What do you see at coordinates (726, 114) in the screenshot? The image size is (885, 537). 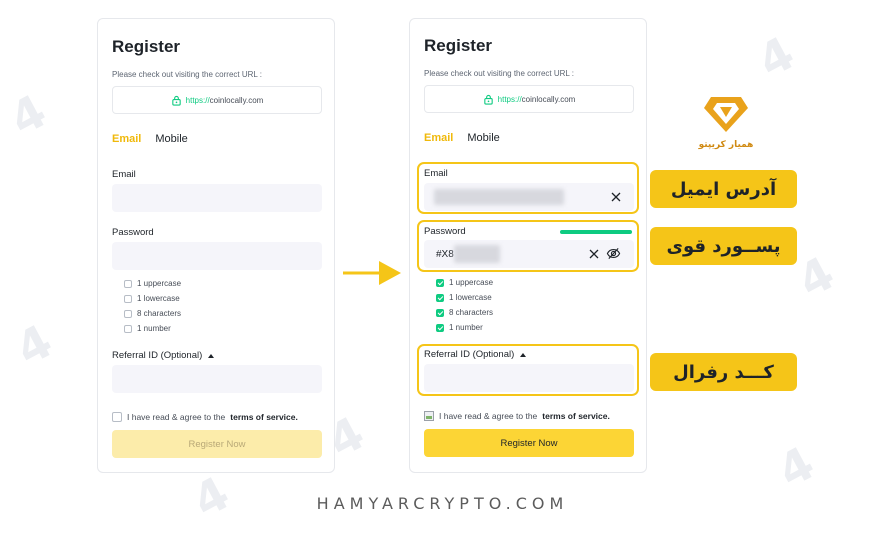 I see `diamond-logo-icon` at bounding box center [726, 114].